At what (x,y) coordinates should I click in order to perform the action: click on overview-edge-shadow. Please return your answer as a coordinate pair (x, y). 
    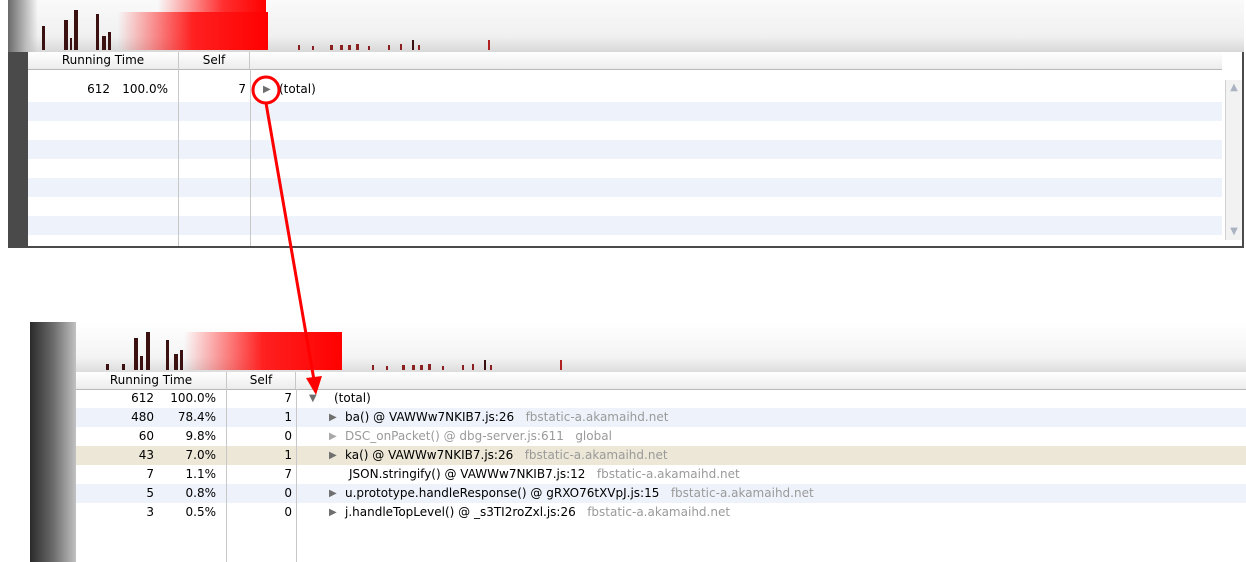
    Looking at the image, I should click on (23, 26).